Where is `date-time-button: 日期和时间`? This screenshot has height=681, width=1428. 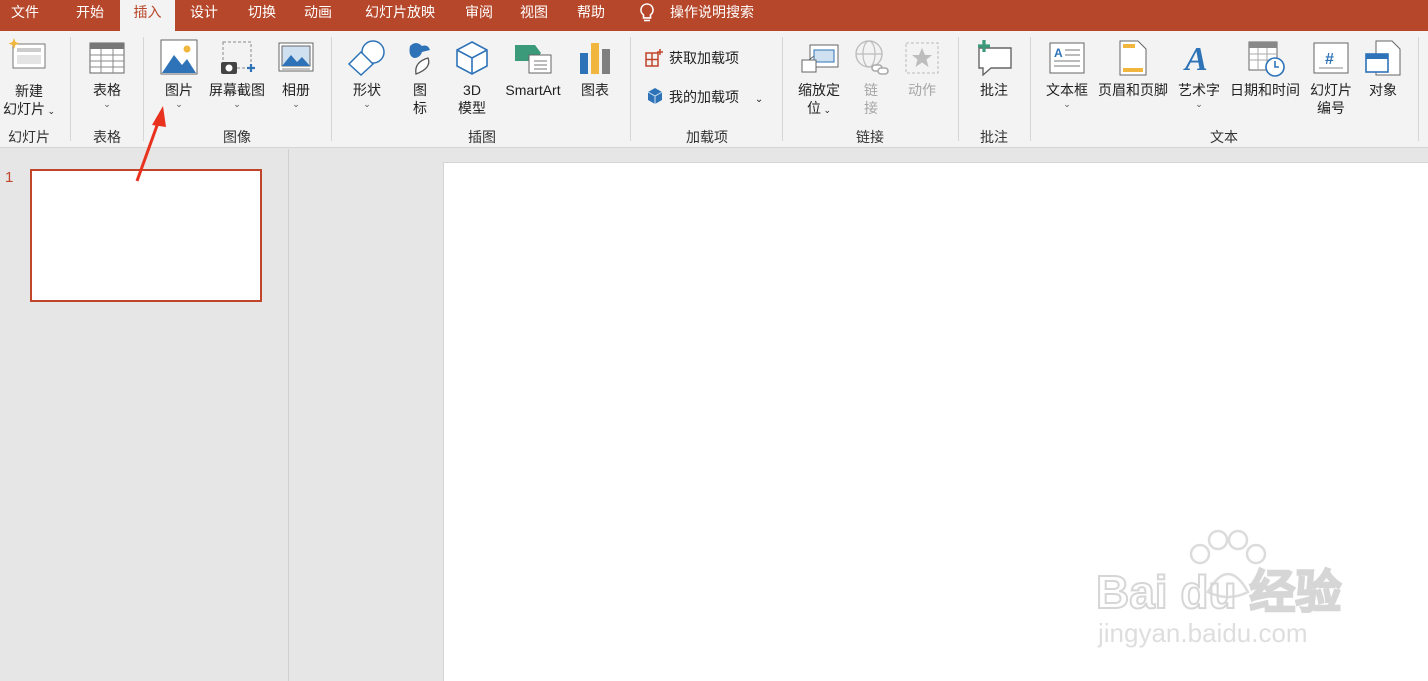 date-time-button: 日期和时间 is located at coordinates (1265, 90).